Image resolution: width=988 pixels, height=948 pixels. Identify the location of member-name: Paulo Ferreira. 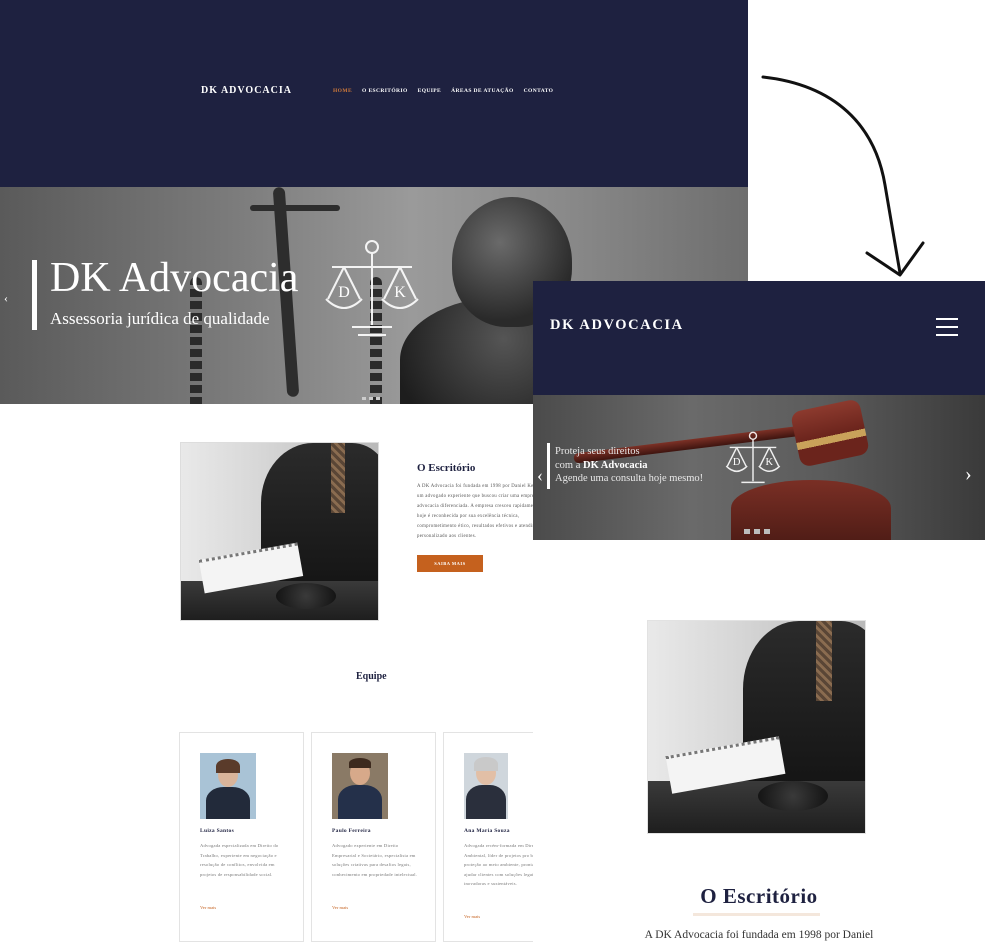
(351, 831).